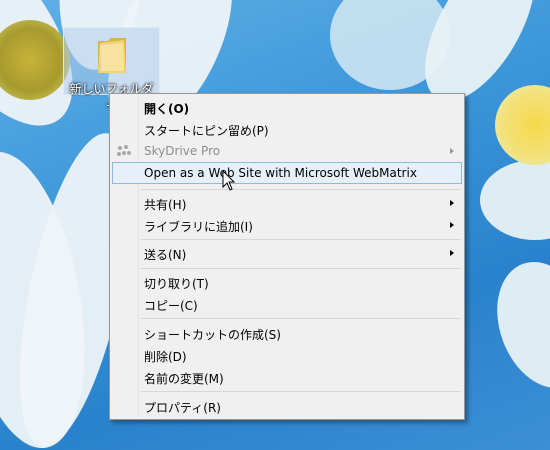 The height and width of the screenshot is (450, 550). I want to click on menu-item-share: 共有(H), so click(287, 203).